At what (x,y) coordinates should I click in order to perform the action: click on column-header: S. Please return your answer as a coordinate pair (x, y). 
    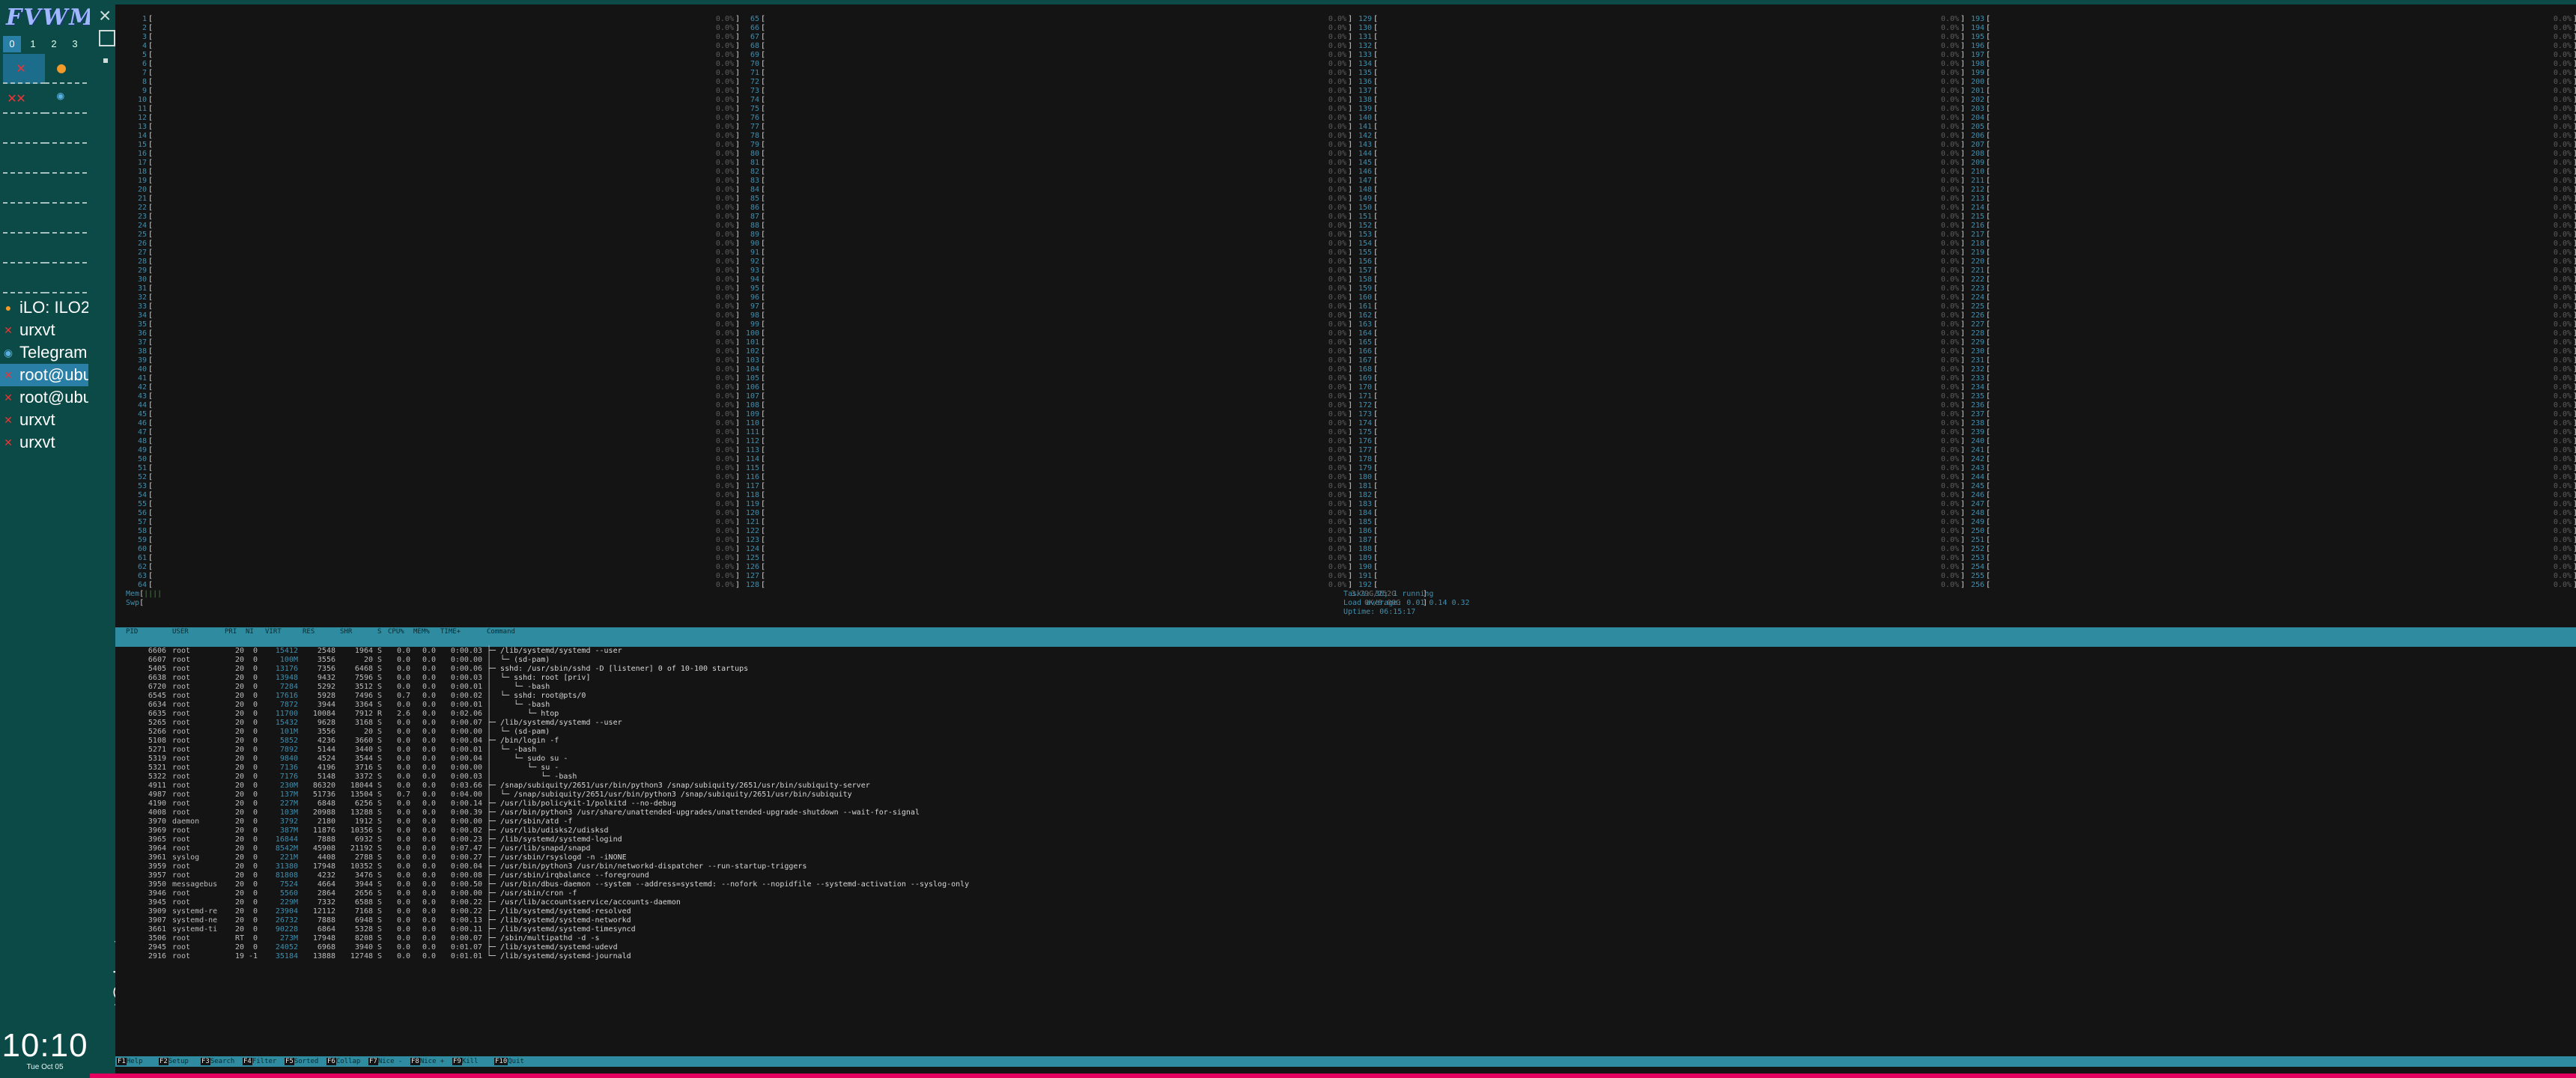
    Looking at the image, I should click on (379, 632).